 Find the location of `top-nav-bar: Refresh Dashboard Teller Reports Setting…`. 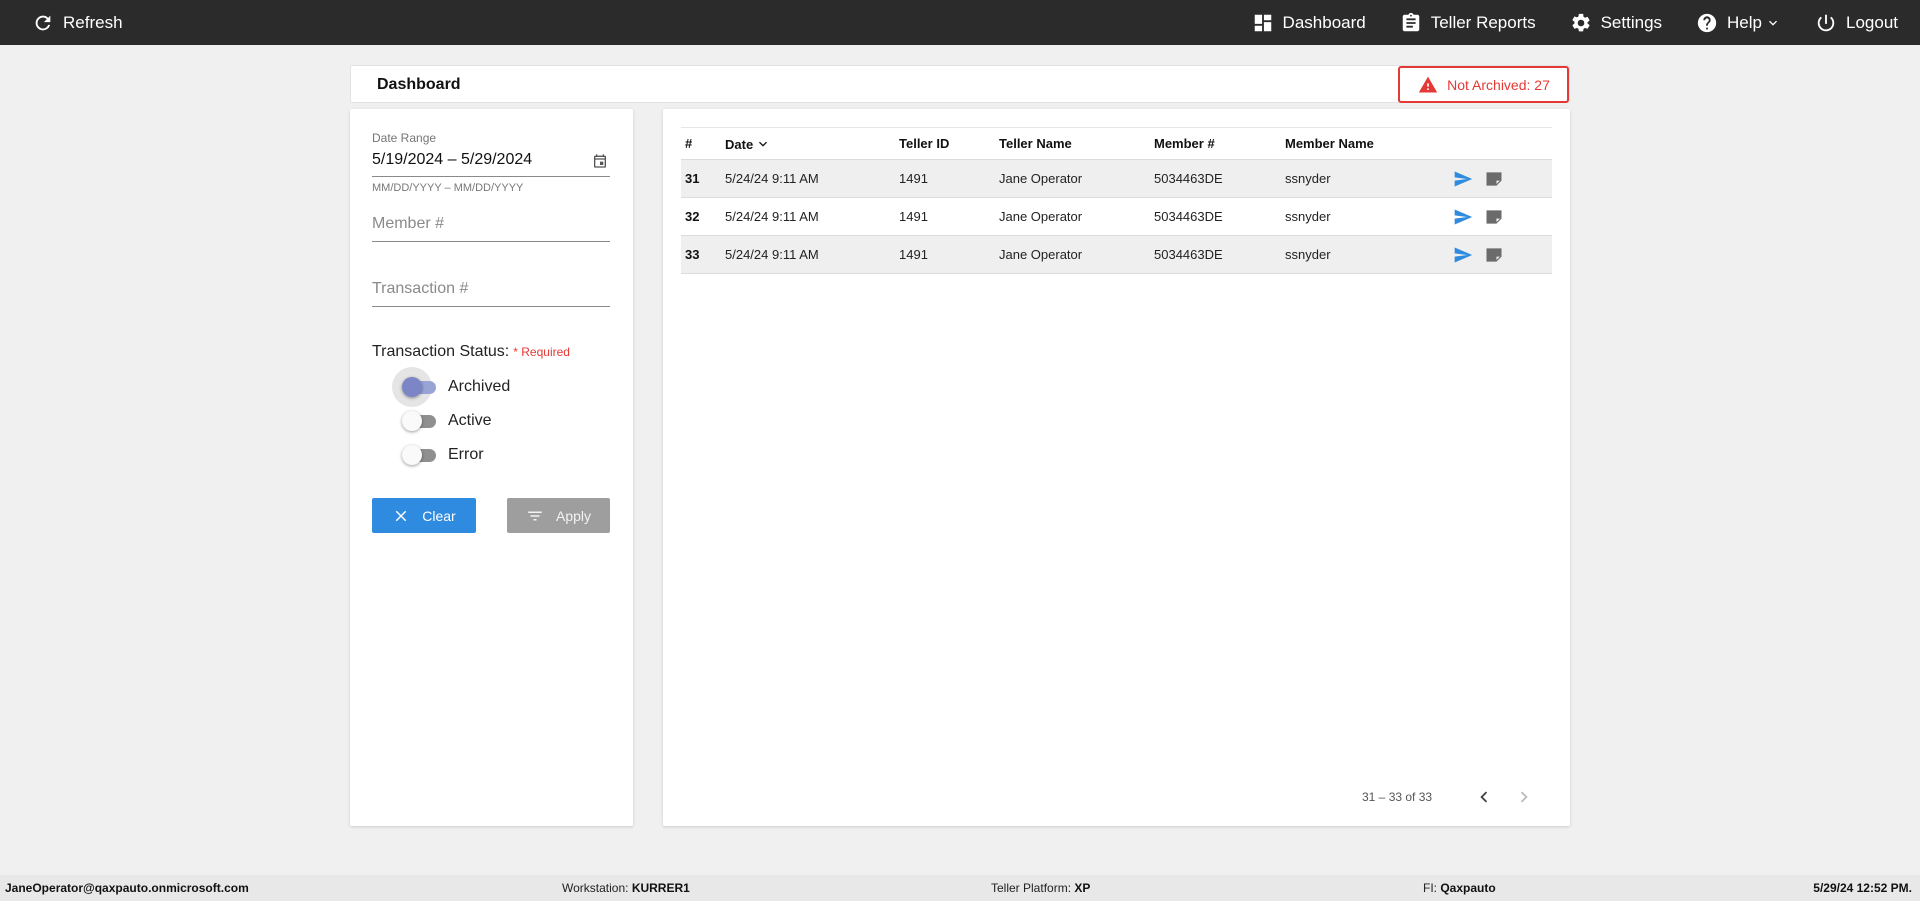

top-nav-bar: Refresh Dashboard Teller Reports Setting… is located at coordinates (960, 22).